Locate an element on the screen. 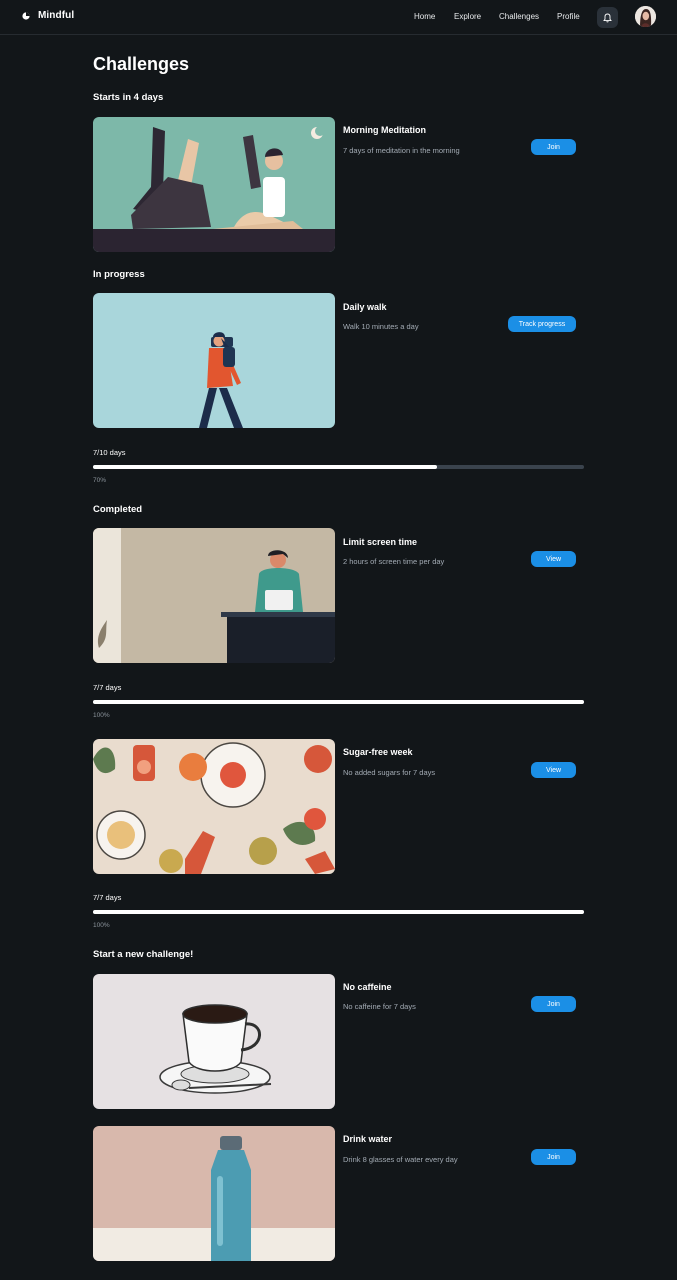  card-title: Daily walk is located at coordinates (365, 307).